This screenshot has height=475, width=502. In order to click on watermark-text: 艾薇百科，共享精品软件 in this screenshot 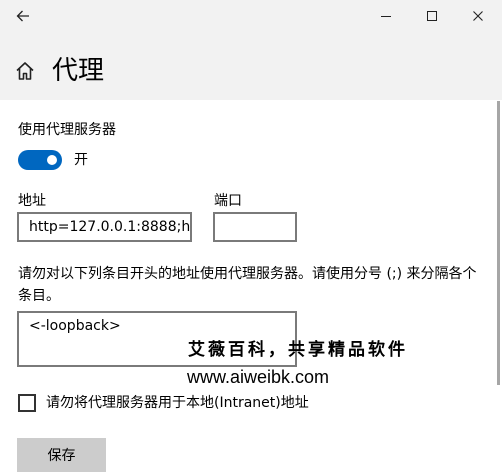, I will do `click(298, 350)`.